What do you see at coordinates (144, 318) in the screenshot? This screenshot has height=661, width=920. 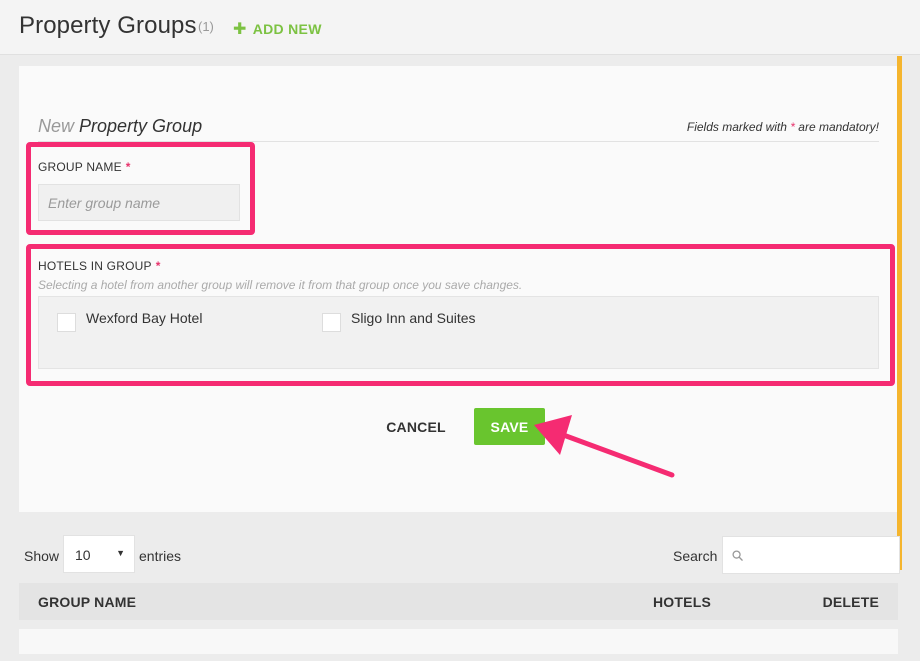 I see `hotel-label: Wexford Bay Hotel` at bounding box center [144, 318].